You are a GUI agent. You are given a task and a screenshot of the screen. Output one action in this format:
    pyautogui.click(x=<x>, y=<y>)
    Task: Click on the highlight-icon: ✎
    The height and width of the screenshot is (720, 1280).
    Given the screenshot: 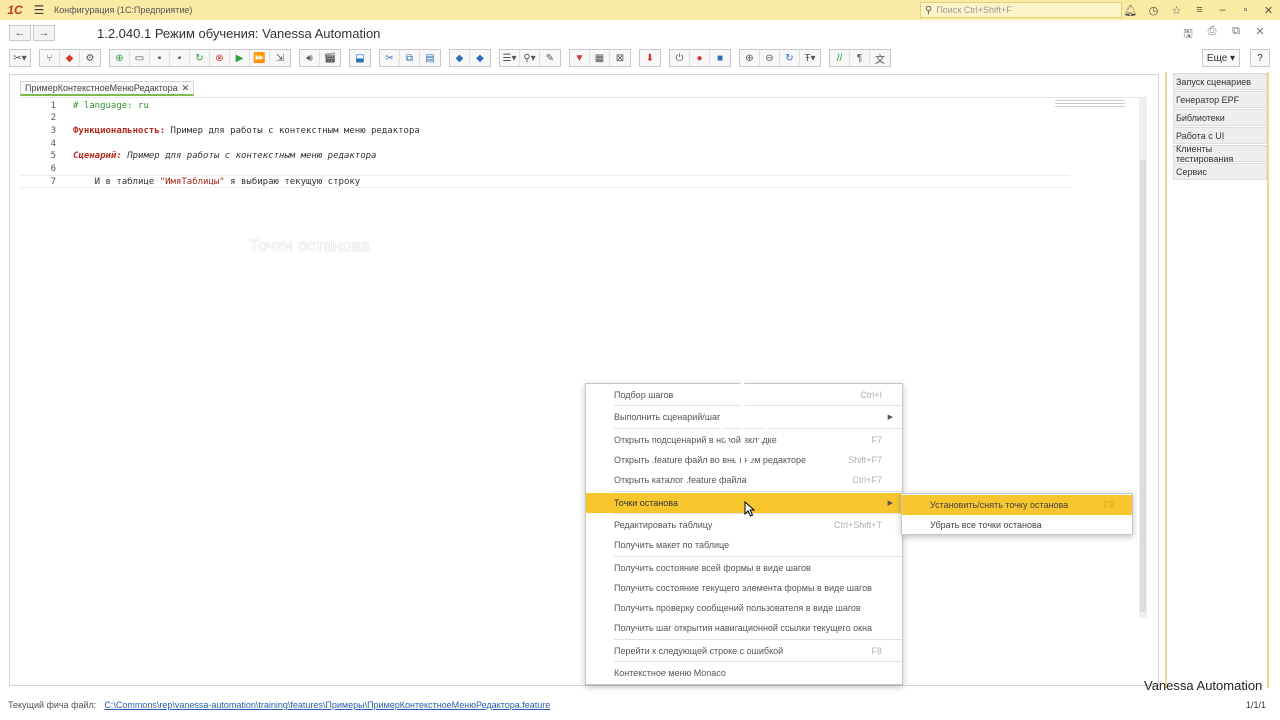 What is the action you would take?
    pyautogui.click(x=550, y=58)
    